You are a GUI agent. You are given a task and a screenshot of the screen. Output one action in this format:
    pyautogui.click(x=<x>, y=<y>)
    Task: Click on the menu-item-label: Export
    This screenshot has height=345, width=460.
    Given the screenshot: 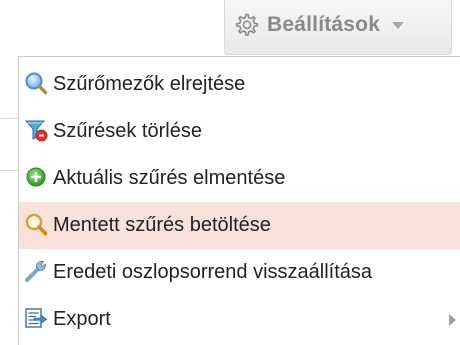 What is the action you would take?
    pyautogui.click(x=82, y=319)
    